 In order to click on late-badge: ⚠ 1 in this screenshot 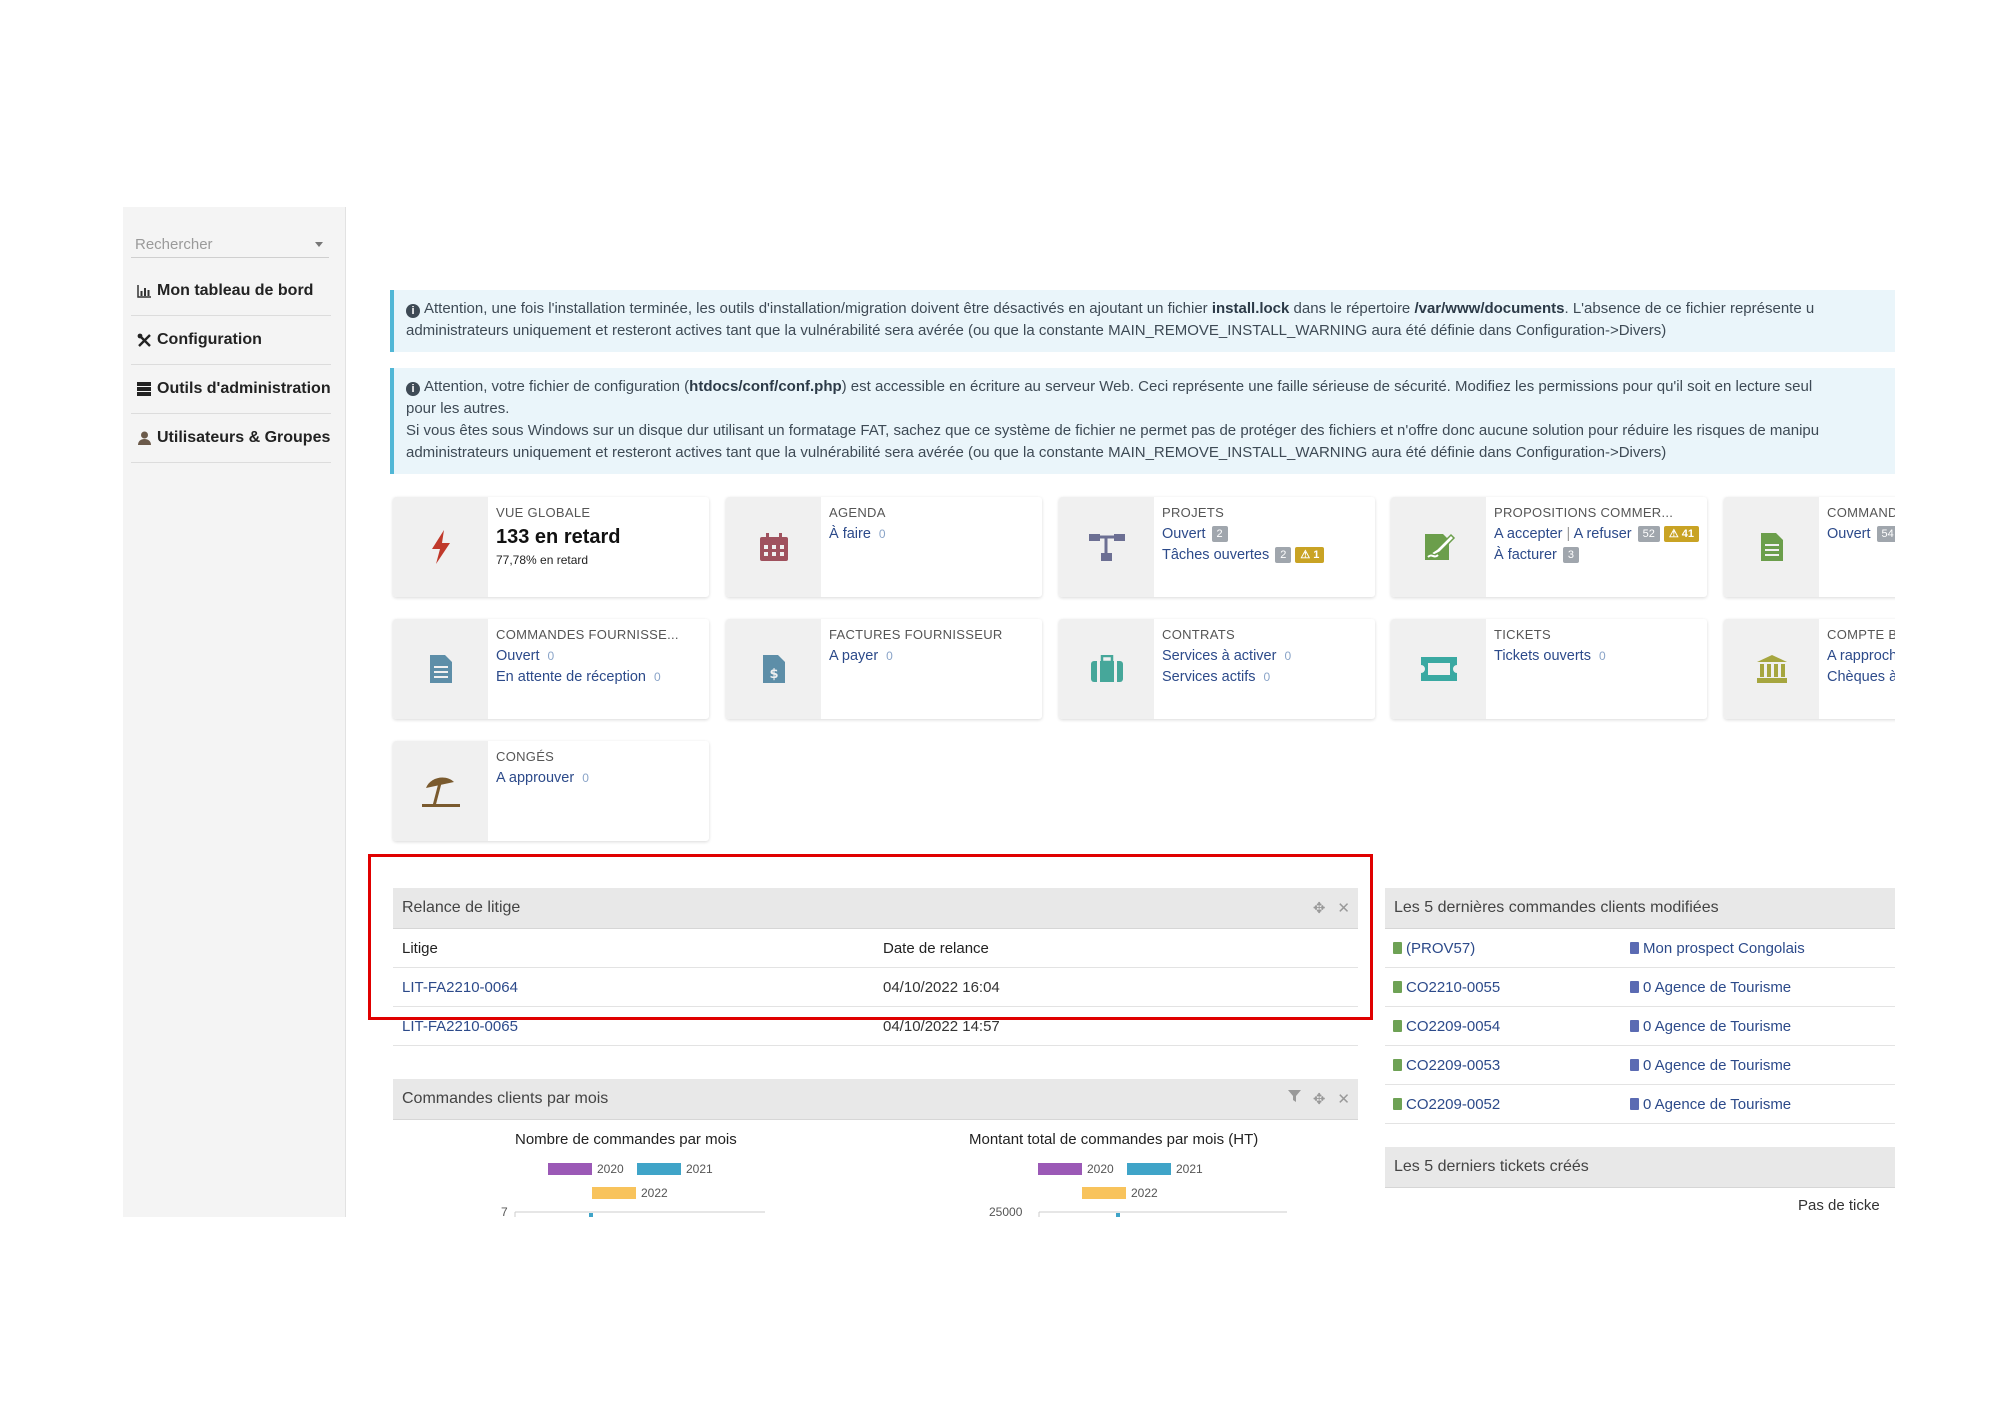, I will do `click(1310, 555)`.